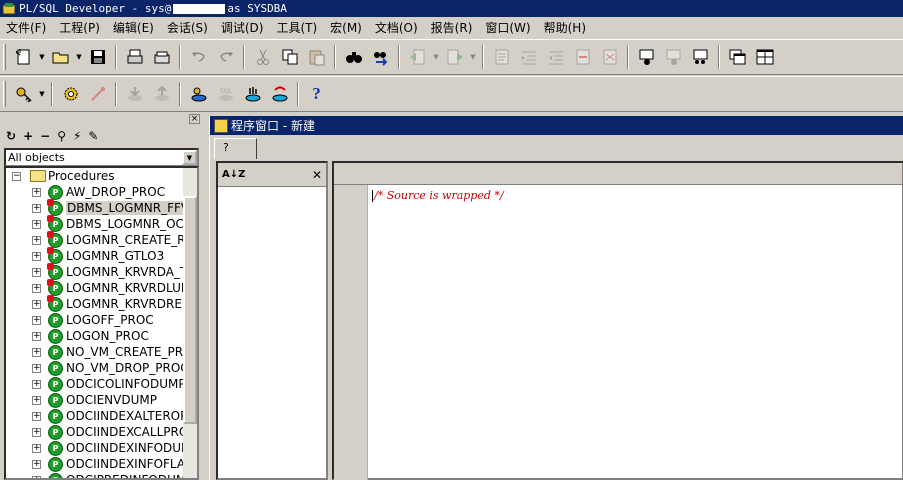  Describe the element at coordinates (101, 352) in the screenshot. I see `tree-item-procedure: + P NO_VM_CREATE_PRO` at that location.